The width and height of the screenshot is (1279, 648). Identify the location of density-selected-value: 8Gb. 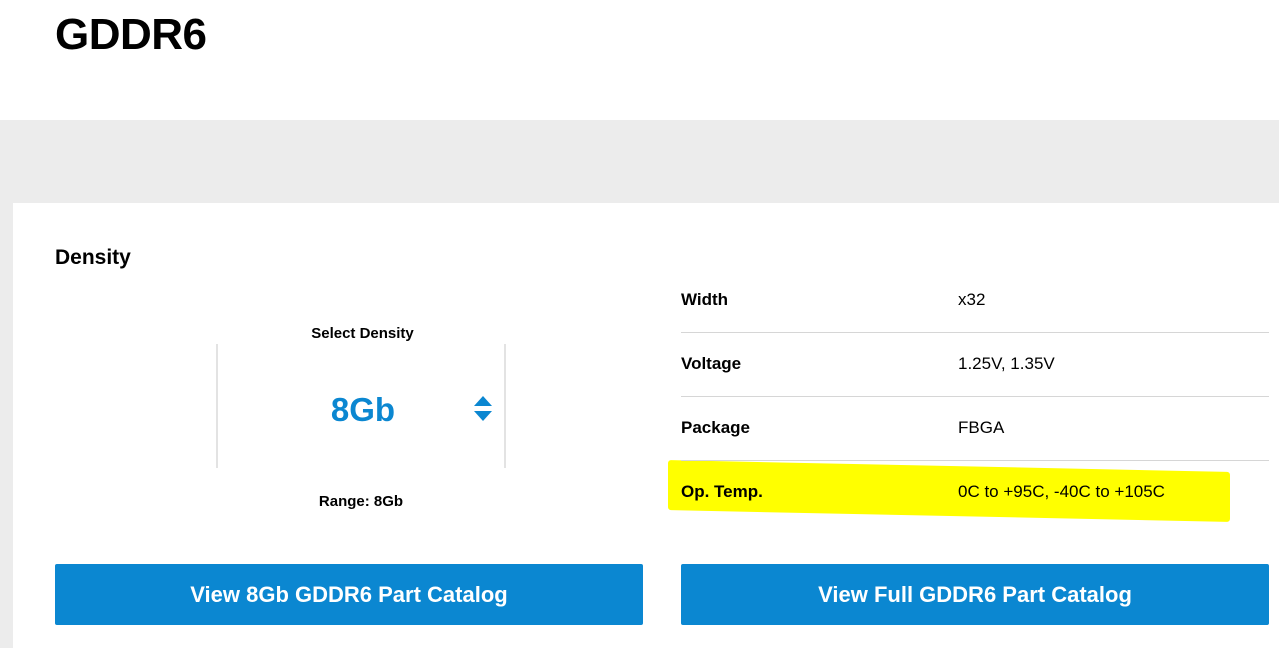
(363, 409).